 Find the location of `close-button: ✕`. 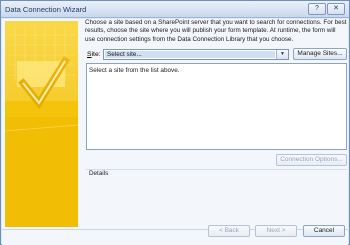

close-button: ✕ is located at coordinates (336, 9).